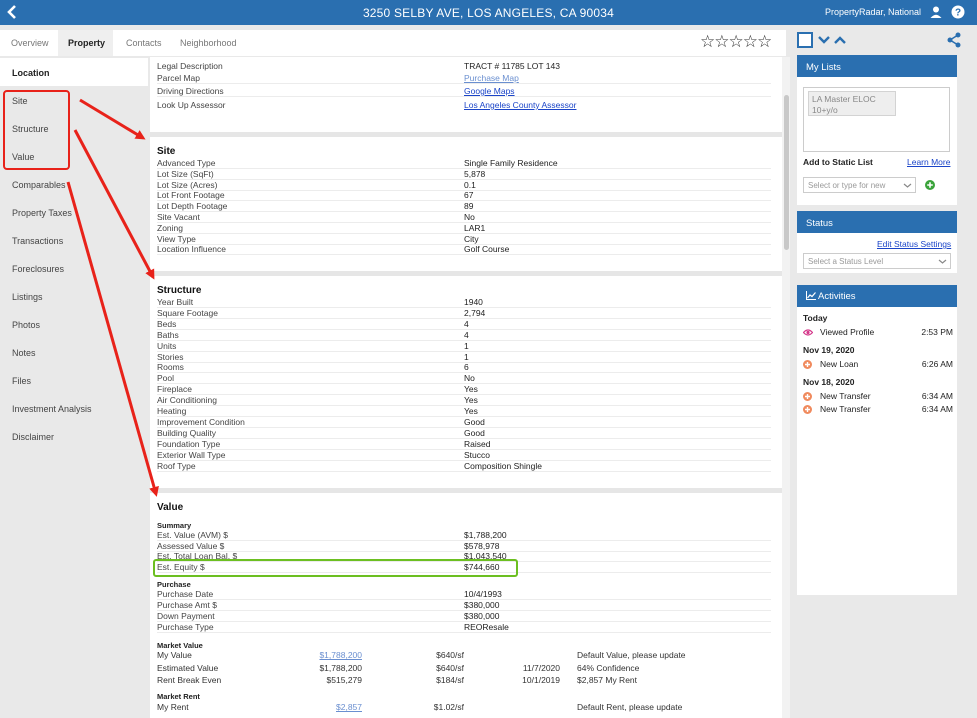 The width and height of the screenshot is (977, 718). Describe the element at coordinates (608, 667) in the screenshot. I see `grid-cell-note: 64% Confidence` at that location.